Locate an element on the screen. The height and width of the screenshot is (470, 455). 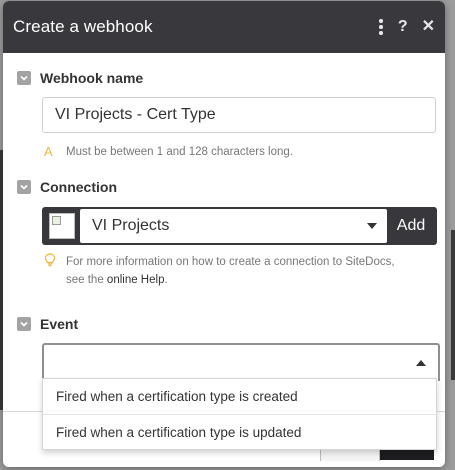
online-help-link: online Help is located at coordinates (136, 280).